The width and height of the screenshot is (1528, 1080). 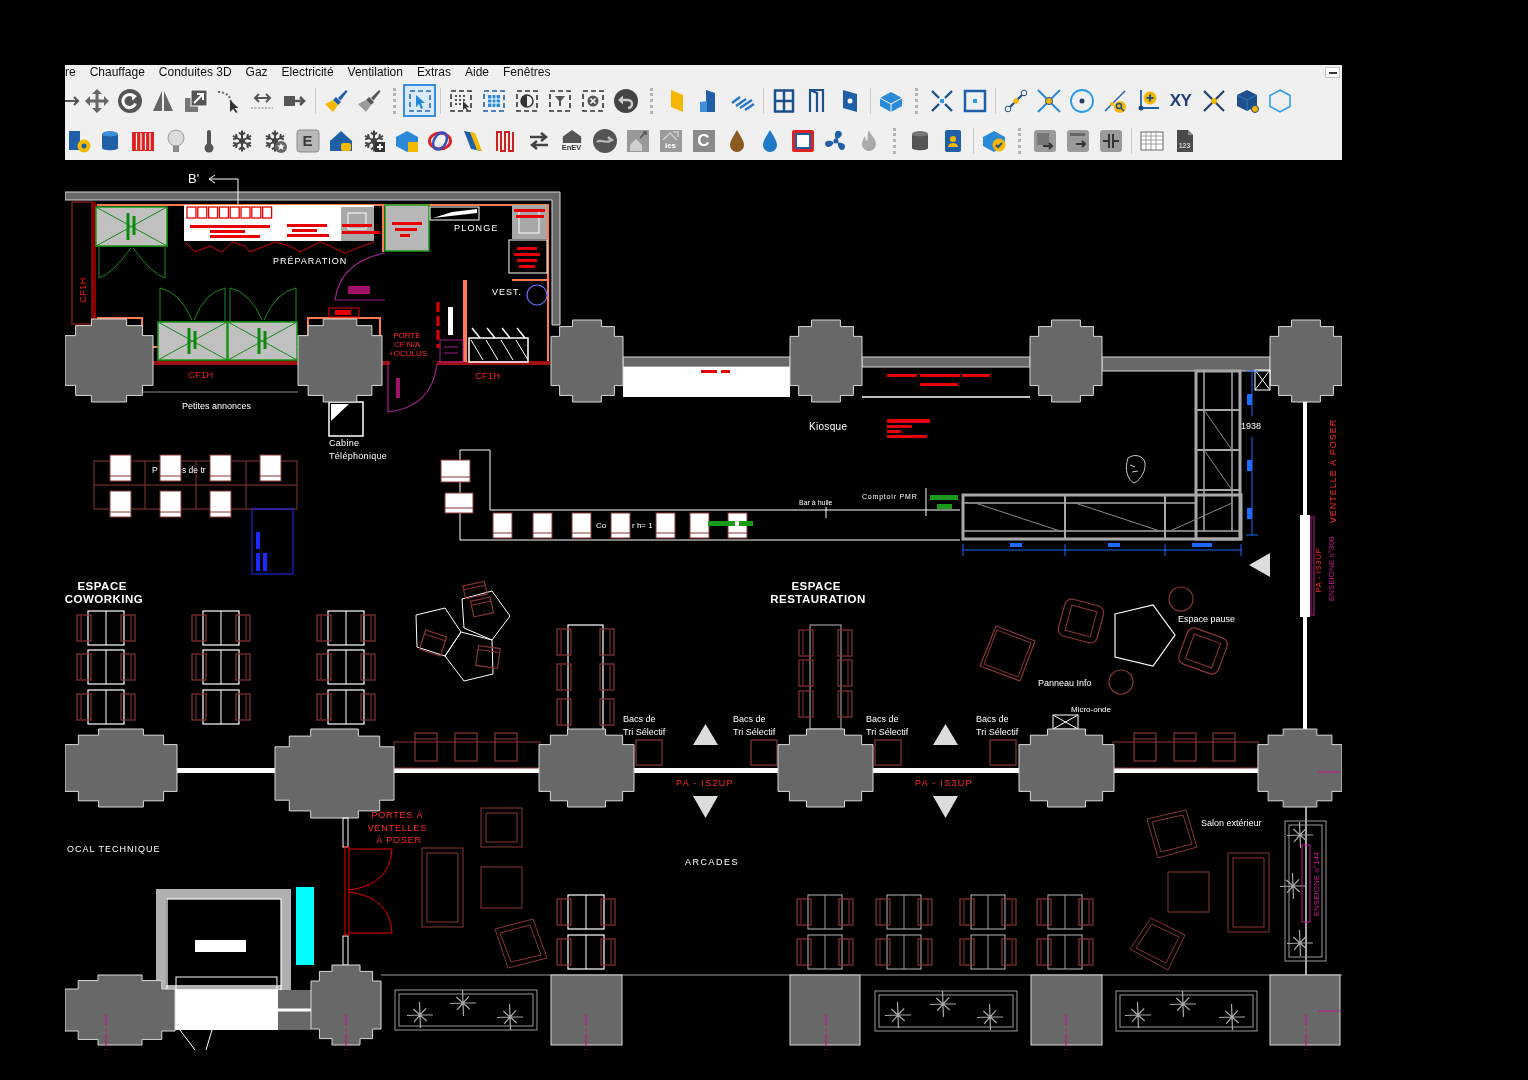 I want to click on minimize-button, so click(x=1332, y=72).